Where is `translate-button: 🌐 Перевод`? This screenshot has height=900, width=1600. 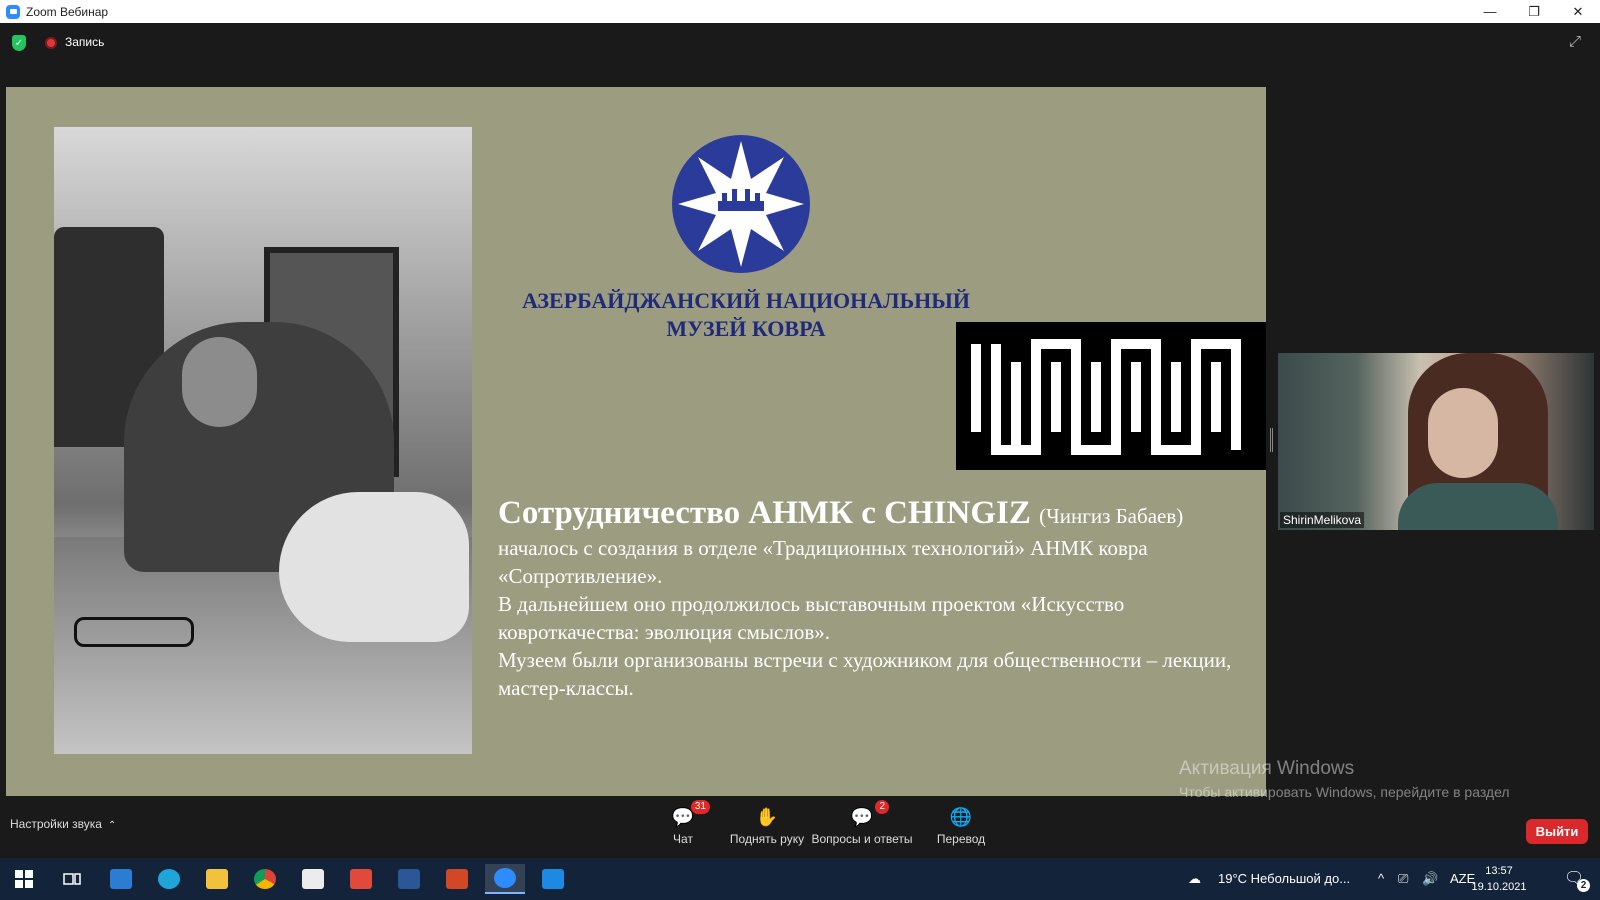
translate-button: 🌐 Перевод is located at coordinates (961, 826).